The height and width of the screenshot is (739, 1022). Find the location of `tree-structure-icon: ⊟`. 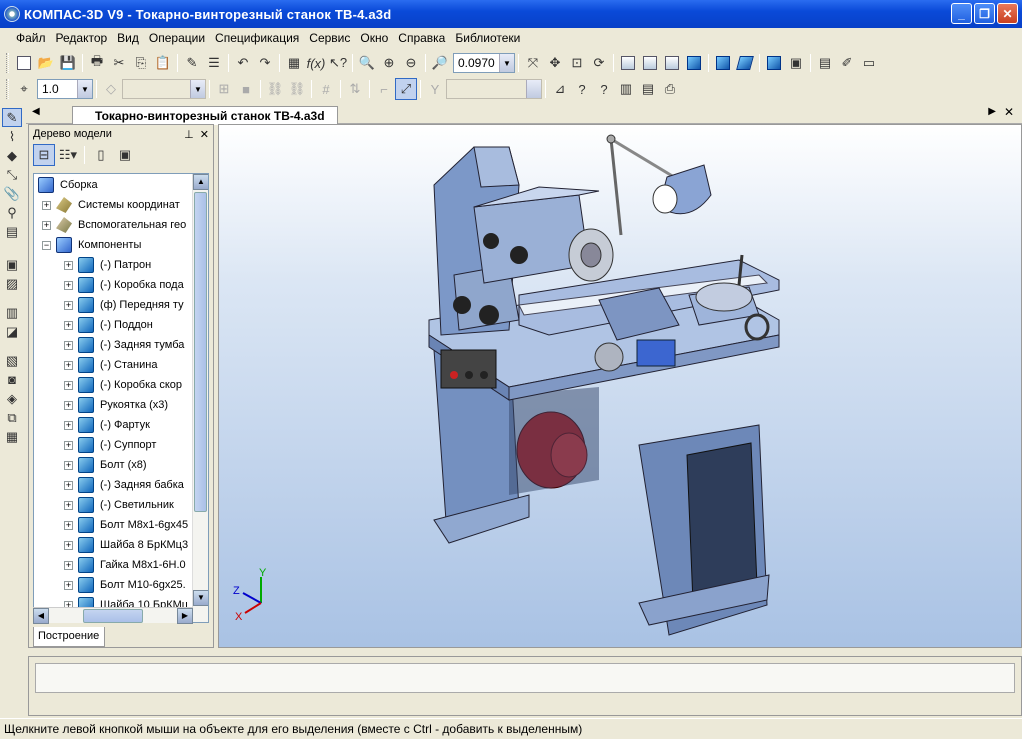

tree-structure-icon: ⊟ is located at coordinates (44, 155).